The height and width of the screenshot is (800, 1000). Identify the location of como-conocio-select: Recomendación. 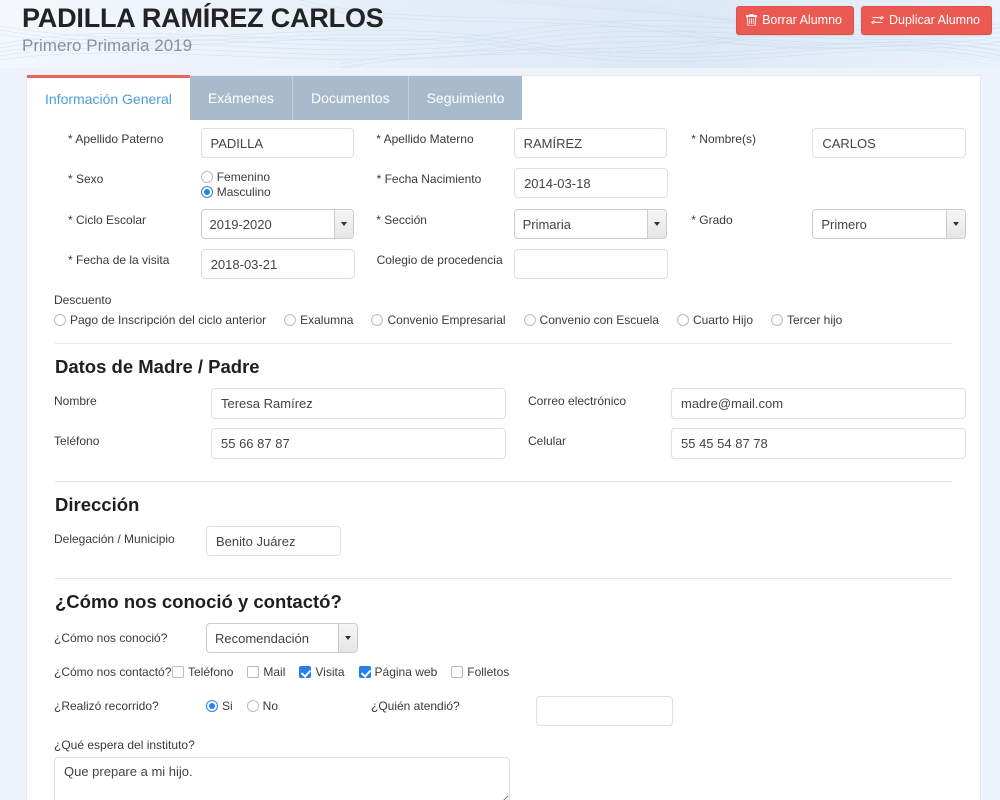
(282, 638).